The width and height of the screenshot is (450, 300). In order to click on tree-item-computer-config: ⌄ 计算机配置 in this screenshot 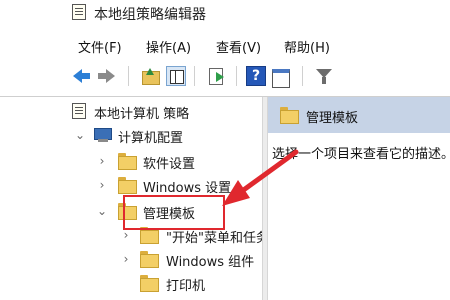, I will do `click(131, 136)`.